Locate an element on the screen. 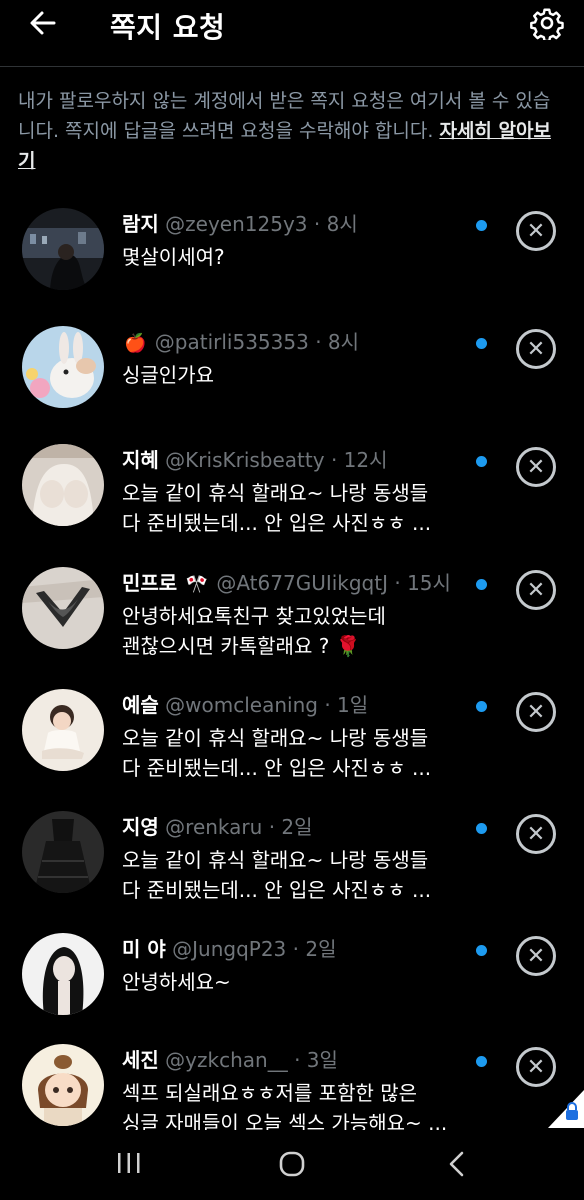 This screenshot has width=584, height=1200. sender-handle: @patirli535353 is located at coordinates (231, 342).